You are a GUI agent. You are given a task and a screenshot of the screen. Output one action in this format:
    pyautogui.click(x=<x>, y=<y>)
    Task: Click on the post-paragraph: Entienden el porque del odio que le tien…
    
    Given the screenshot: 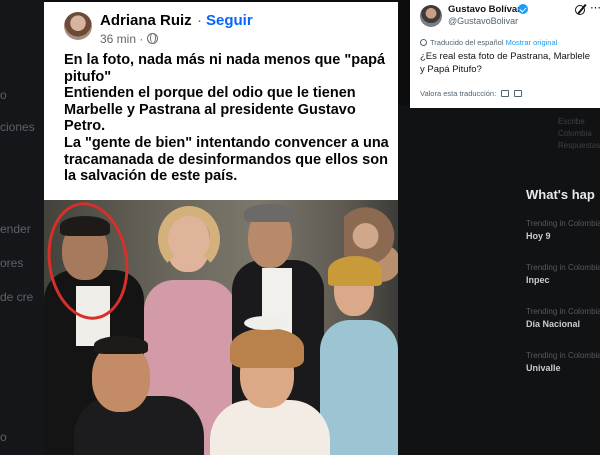 What is the action you would take?
    pyautogui.click(x=210, y=110)
    